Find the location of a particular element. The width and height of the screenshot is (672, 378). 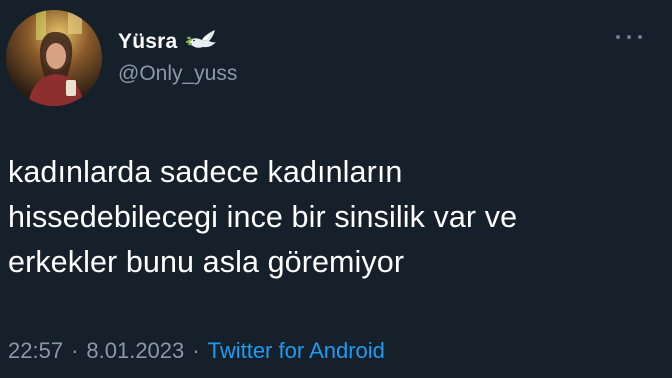

avatar is located at coordinates (54, 58).